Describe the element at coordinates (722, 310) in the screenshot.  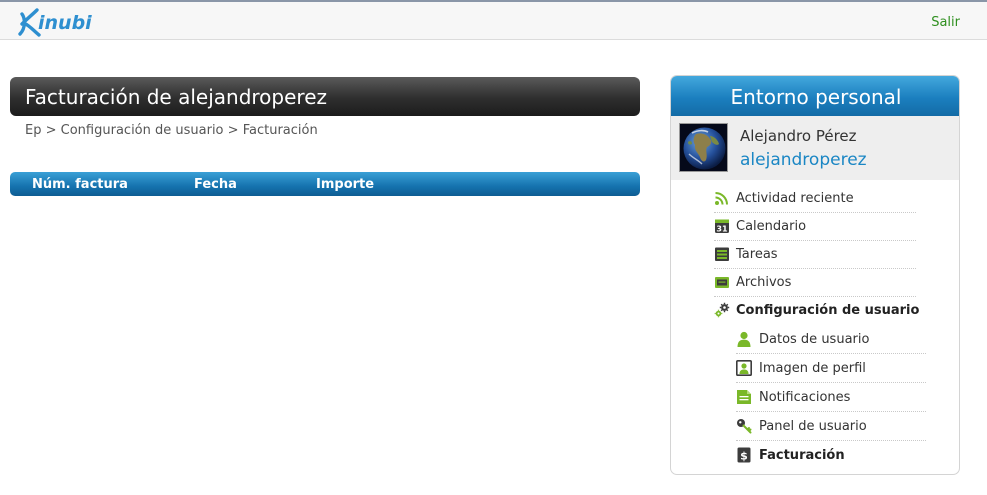
I see `gears-icon` at that location.